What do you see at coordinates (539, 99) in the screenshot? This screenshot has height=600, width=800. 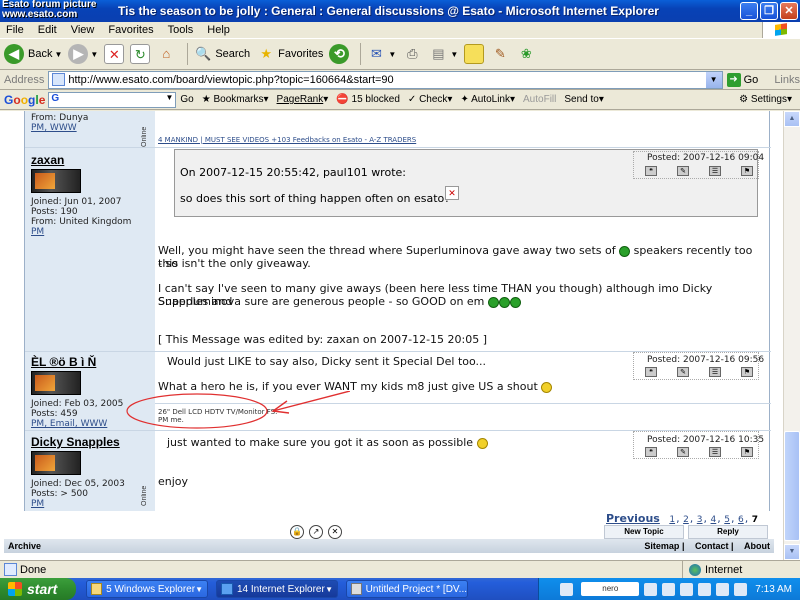 I see `autofill-button: AutoFill` at bounding box center [539, 99].